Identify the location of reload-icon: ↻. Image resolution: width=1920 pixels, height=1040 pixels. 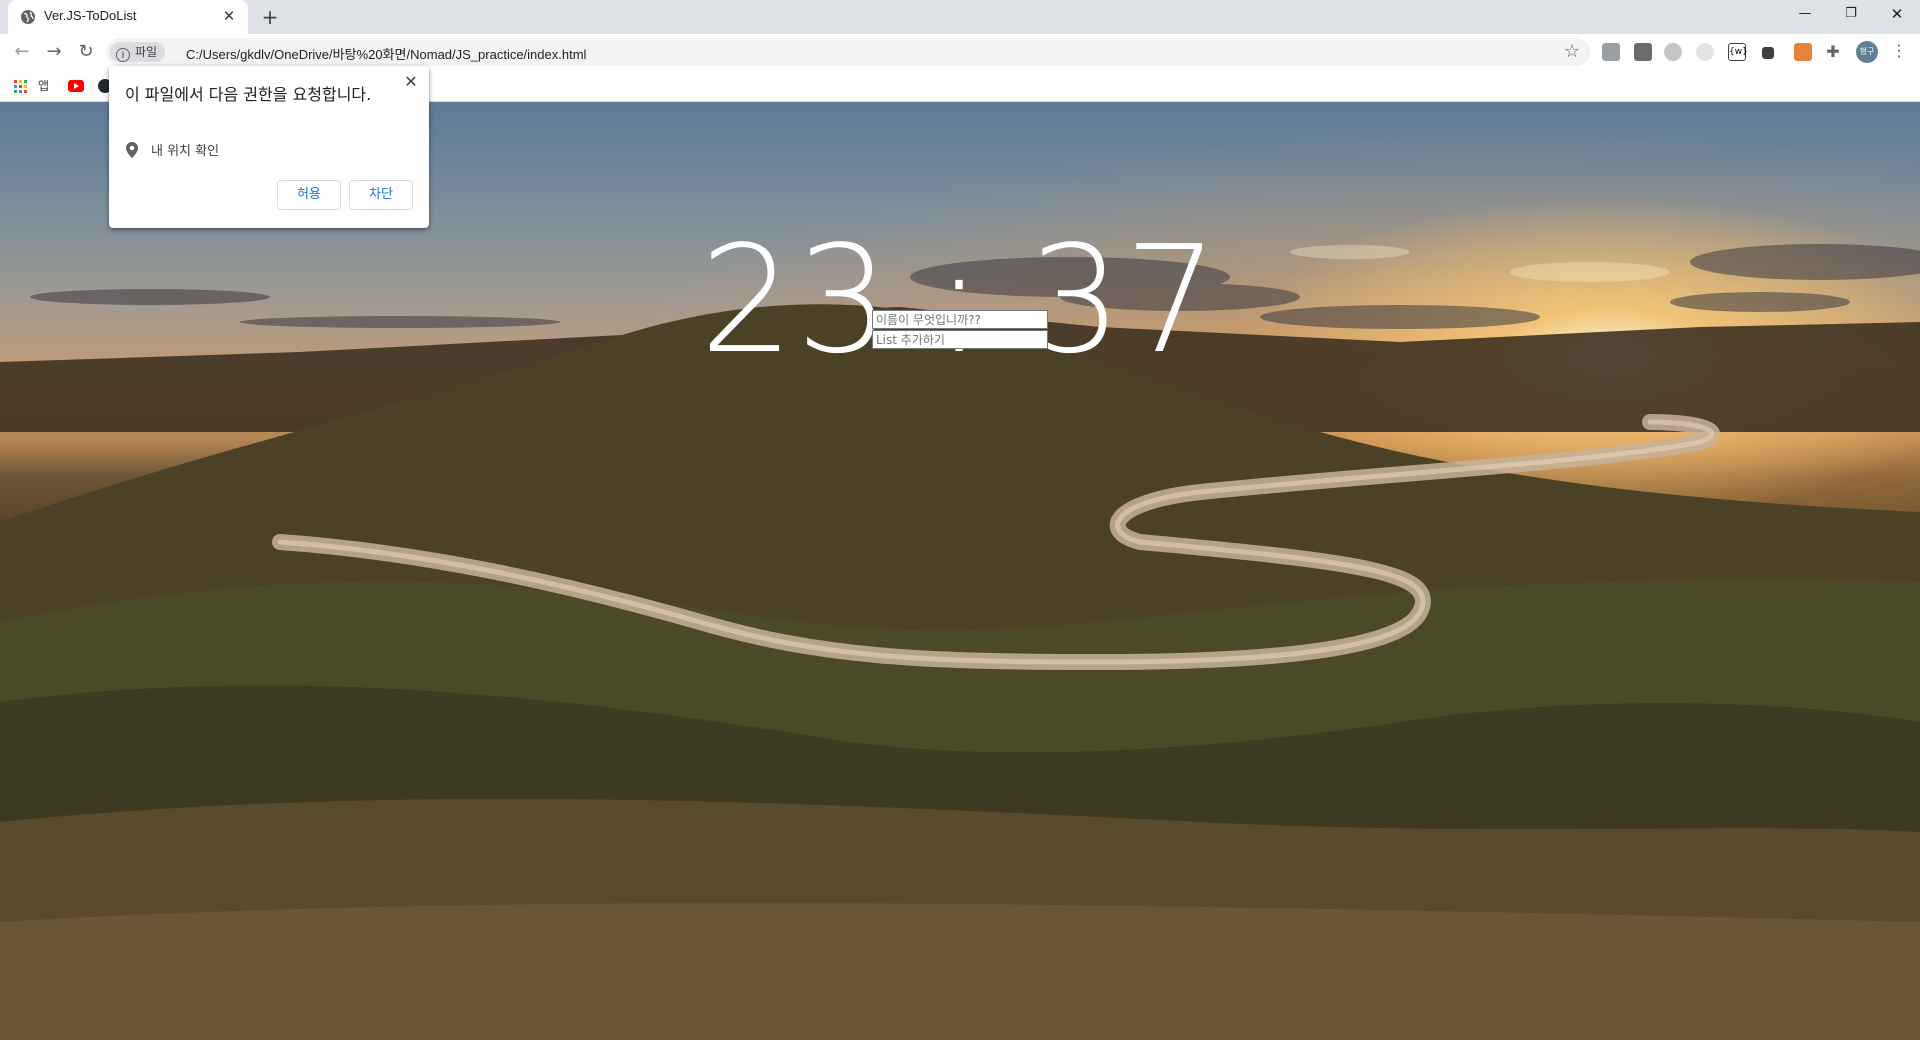
(86, 52).